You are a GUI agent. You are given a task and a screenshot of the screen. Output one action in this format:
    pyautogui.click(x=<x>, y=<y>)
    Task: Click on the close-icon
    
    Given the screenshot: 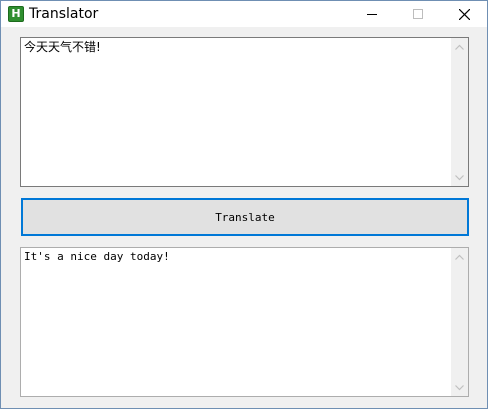 What is the action you would take?
    pyautogui.click(x=464, y=14)
    